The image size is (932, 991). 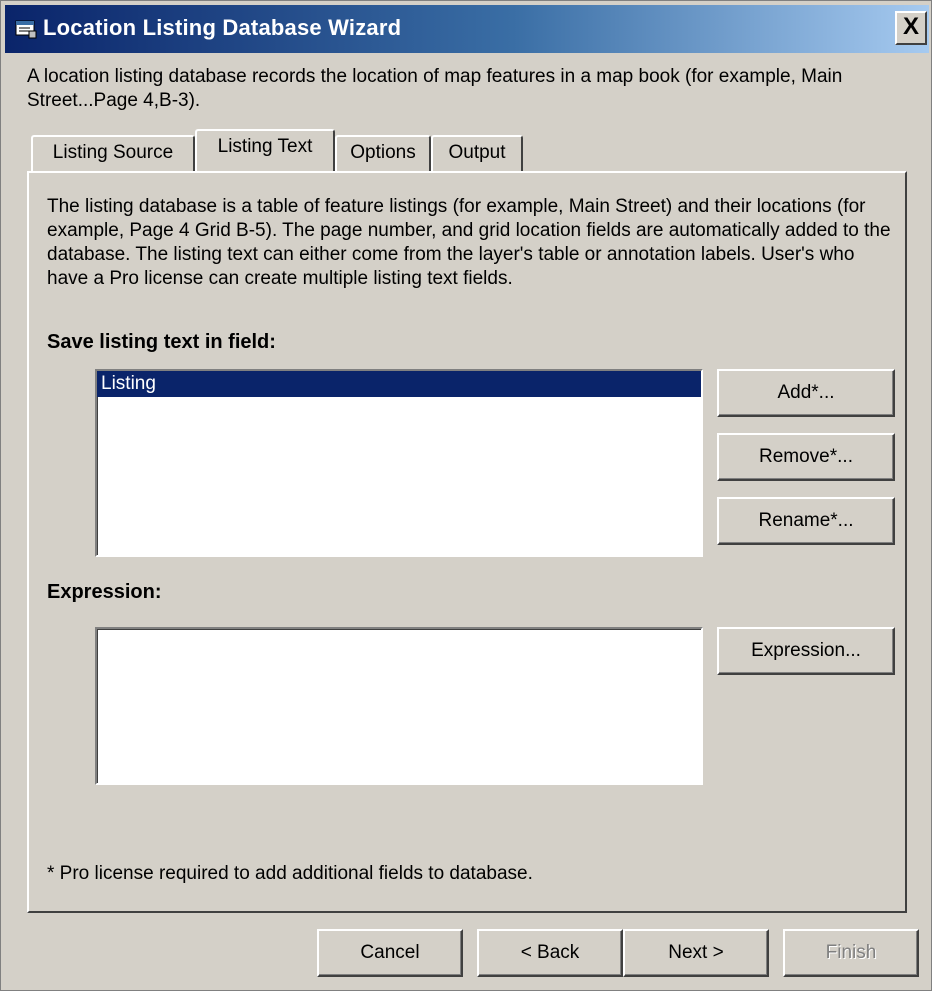 I want to click on save-field-label: Save listing text in field:, so click(x=161, y=342).